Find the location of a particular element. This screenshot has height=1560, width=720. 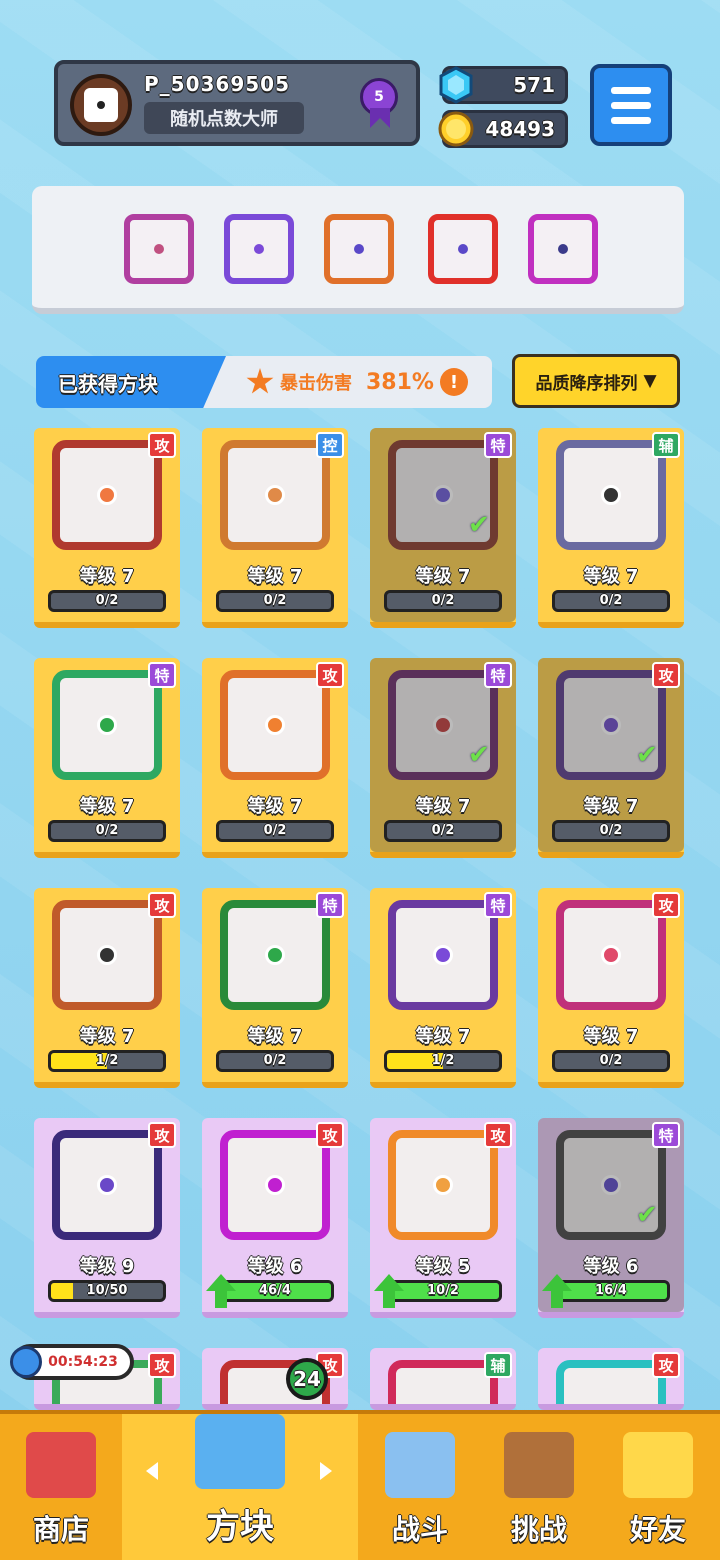

gold-counter: 48493 is located at coordinates (503, 129).